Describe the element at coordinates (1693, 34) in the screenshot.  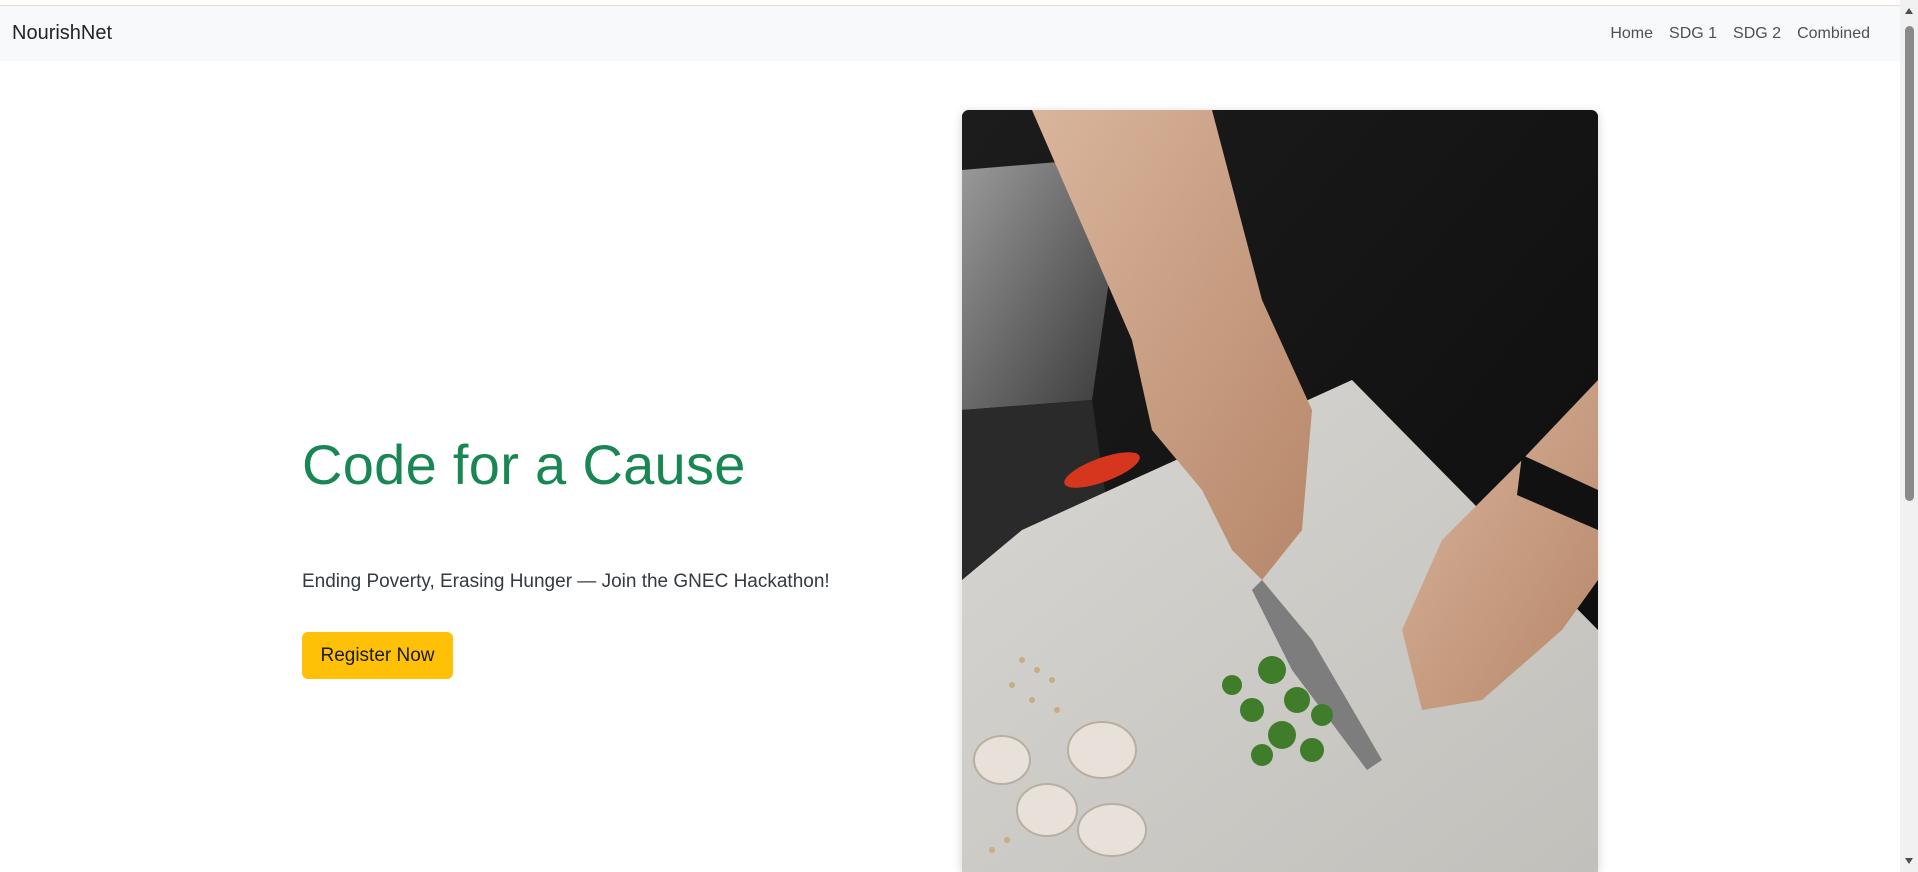
I see `nav-link-sdg1: SDG 1` at that location.